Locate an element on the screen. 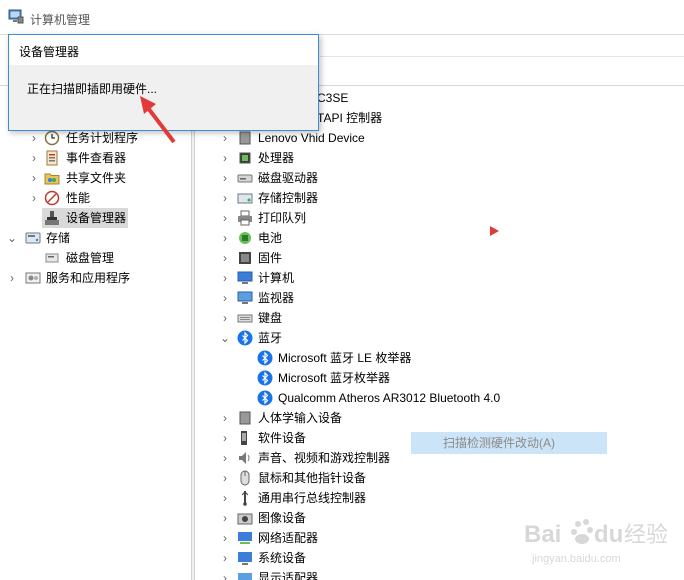  event-viewer-icon is located at coordinates (52, 158).